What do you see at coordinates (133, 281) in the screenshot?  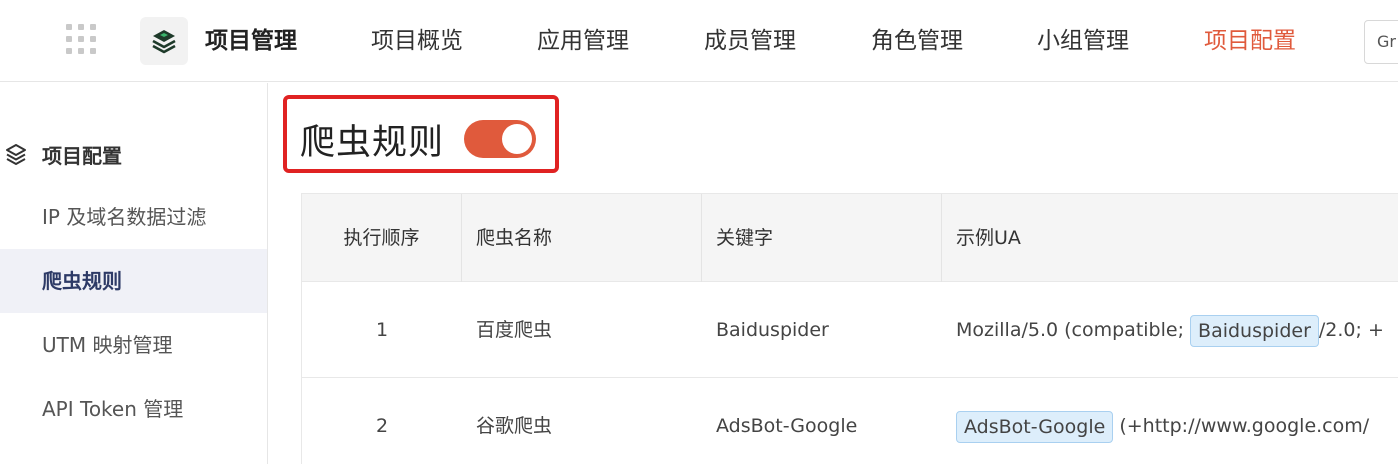 I see `sidebar-item-crawler-rules: 爬虫规则` at bounding box center [133, 281].